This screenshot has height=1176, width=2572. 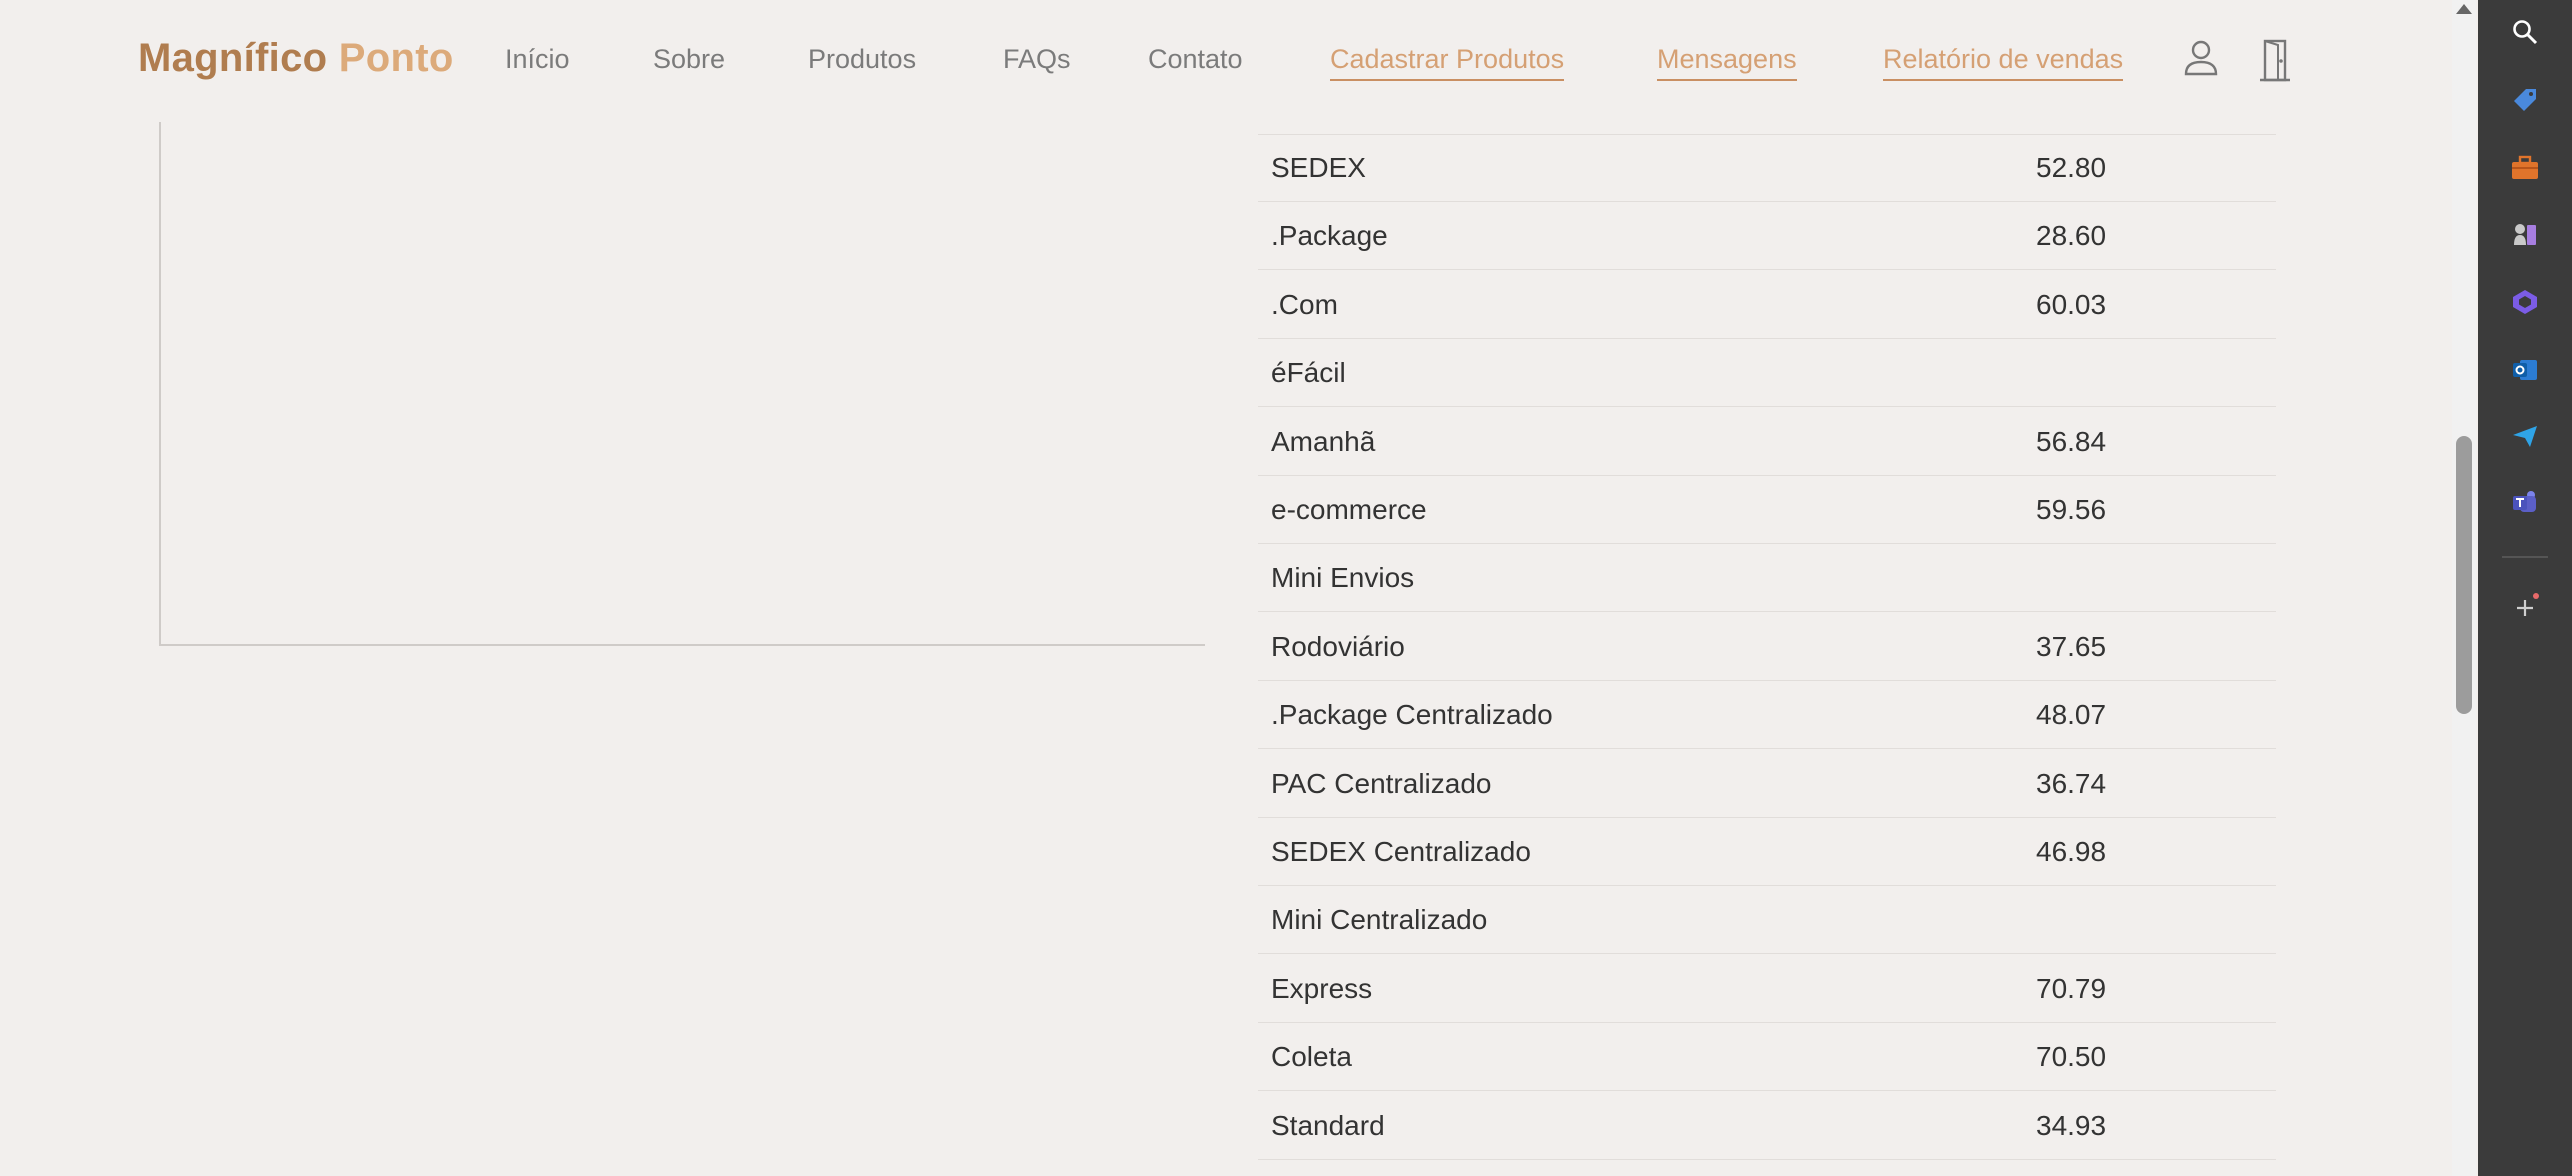 What do you see at coordinates (1767, 852) in the screenshot?
I see `table-row: SEDEX Centralizado 46.98` at bounding box center [1767, 852].